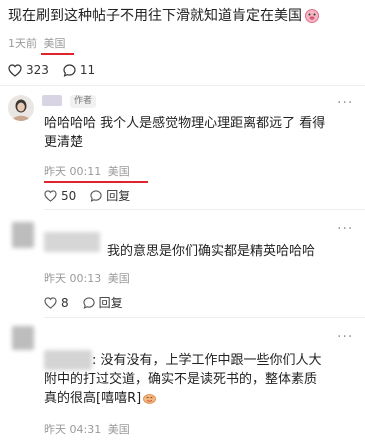 Image resolution: width=365 pixels, height=441 pixels. Describe the element at coordinates (150, 399) in the screenshot. I see `emoji-face-icon` at that location.